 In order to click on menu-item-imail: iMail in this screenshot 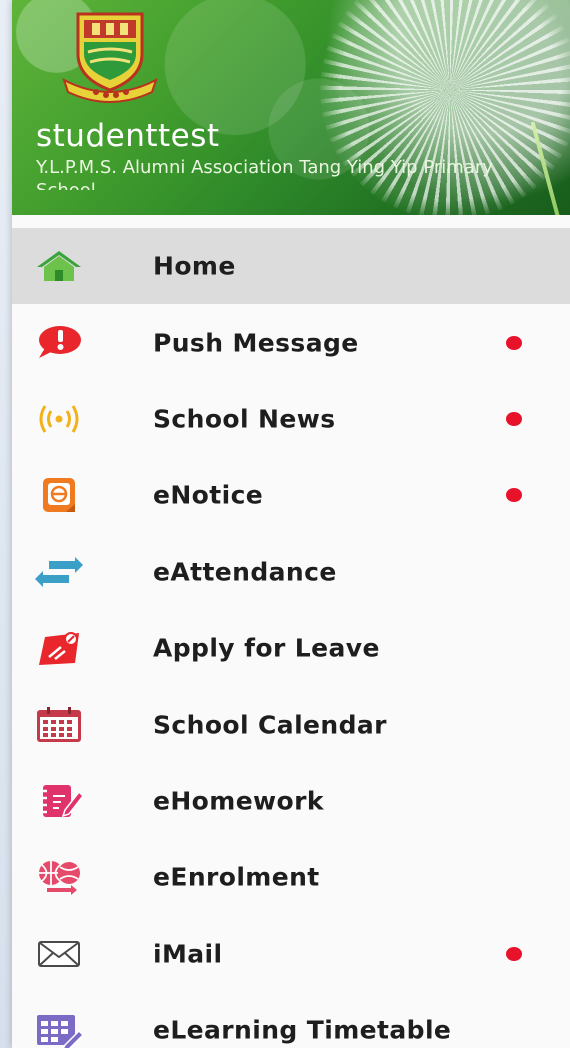, I will do `click(291, 954)`.